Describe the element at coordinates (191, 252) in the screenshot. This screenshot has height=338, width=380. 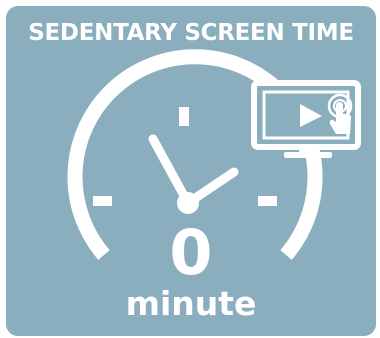
I see `screen-time-value: 0` at that location.